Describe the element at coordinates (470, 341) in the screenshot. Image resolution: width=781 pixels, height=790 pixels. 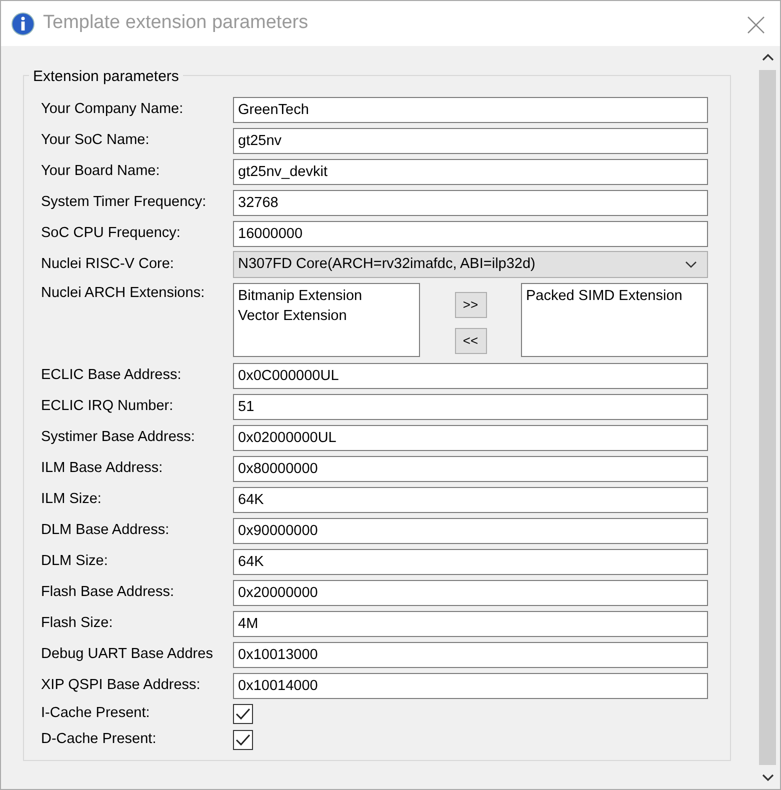
I see `remove-button: <<` at that location.